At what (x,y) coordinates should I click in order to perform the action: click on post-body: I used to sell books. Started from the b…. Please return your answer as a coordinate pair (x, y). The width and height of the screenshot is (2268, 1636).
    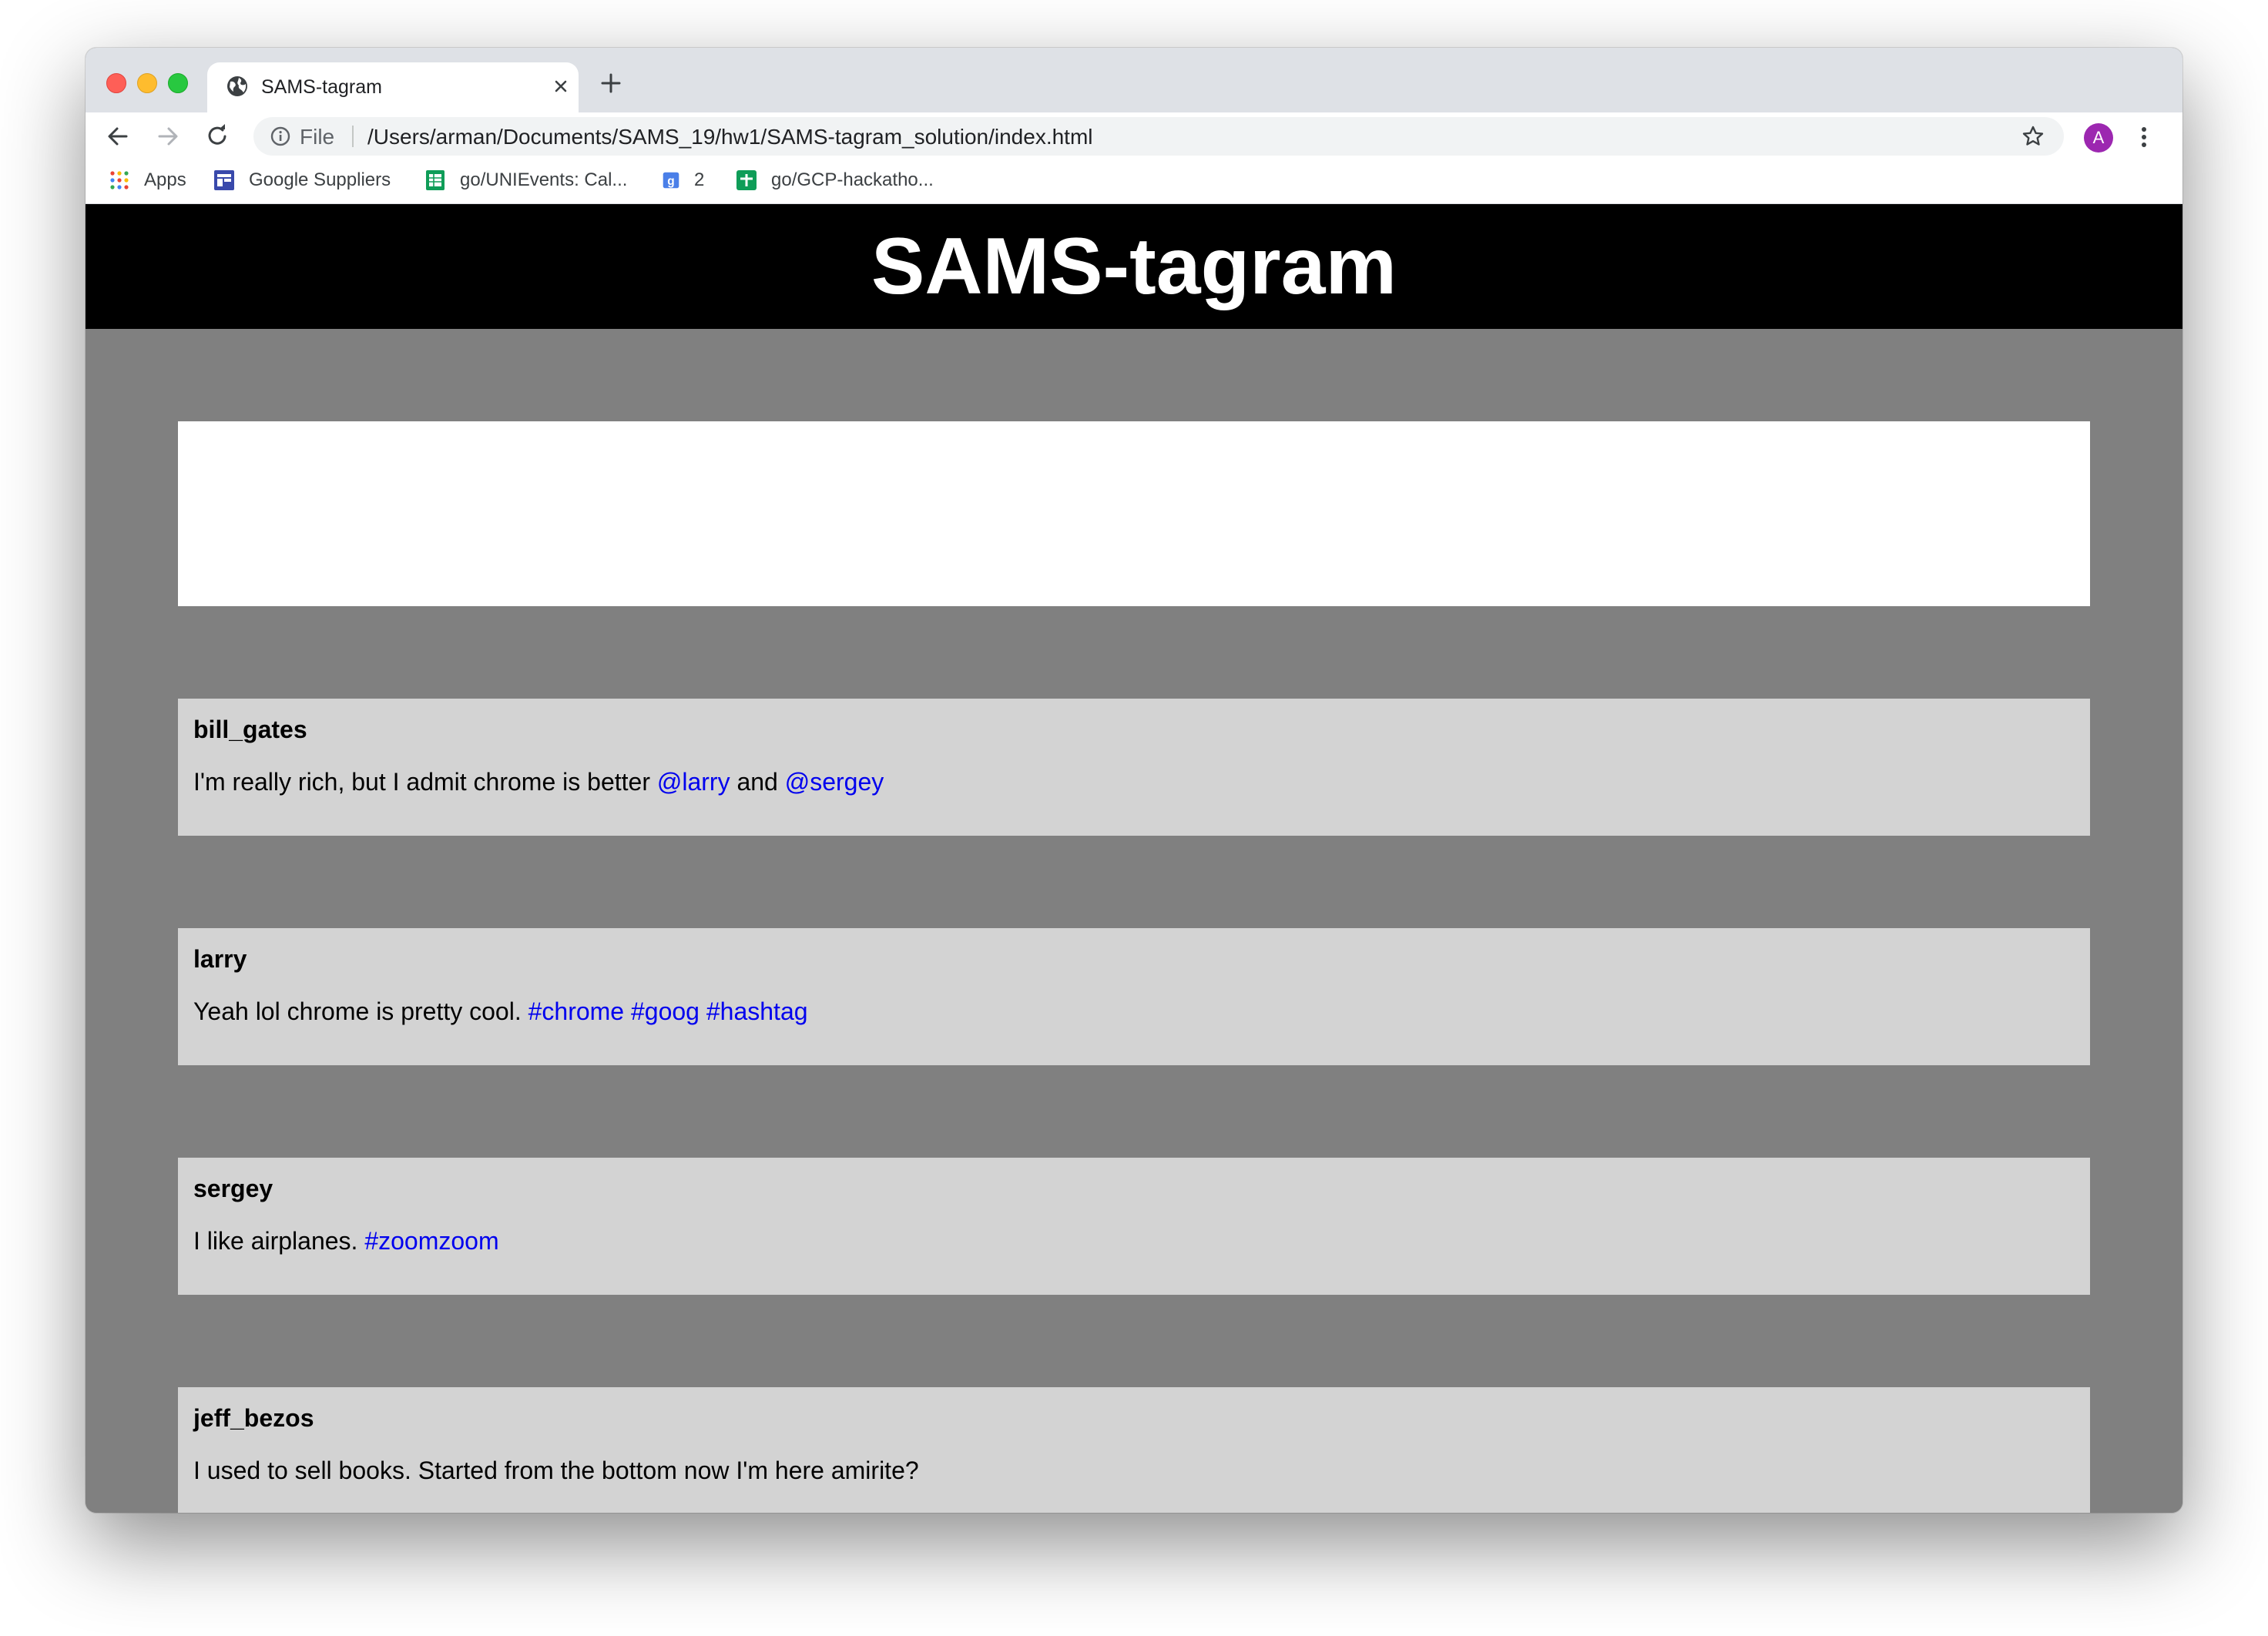
    Looking at the image, I should click on (556, 1471).